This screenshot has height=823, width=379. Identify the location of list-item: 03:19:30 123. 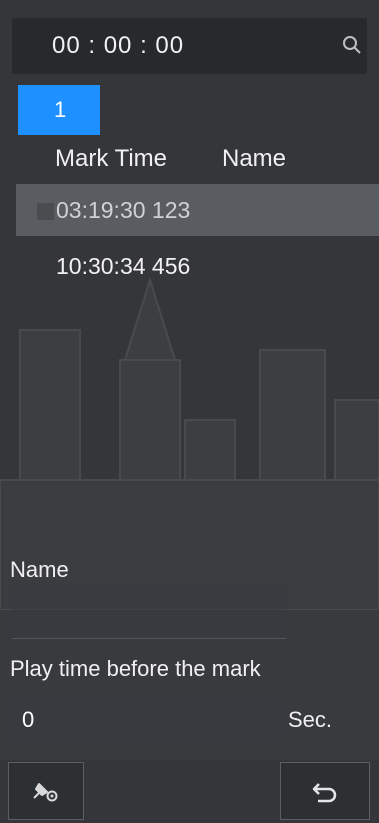
(197, 210).